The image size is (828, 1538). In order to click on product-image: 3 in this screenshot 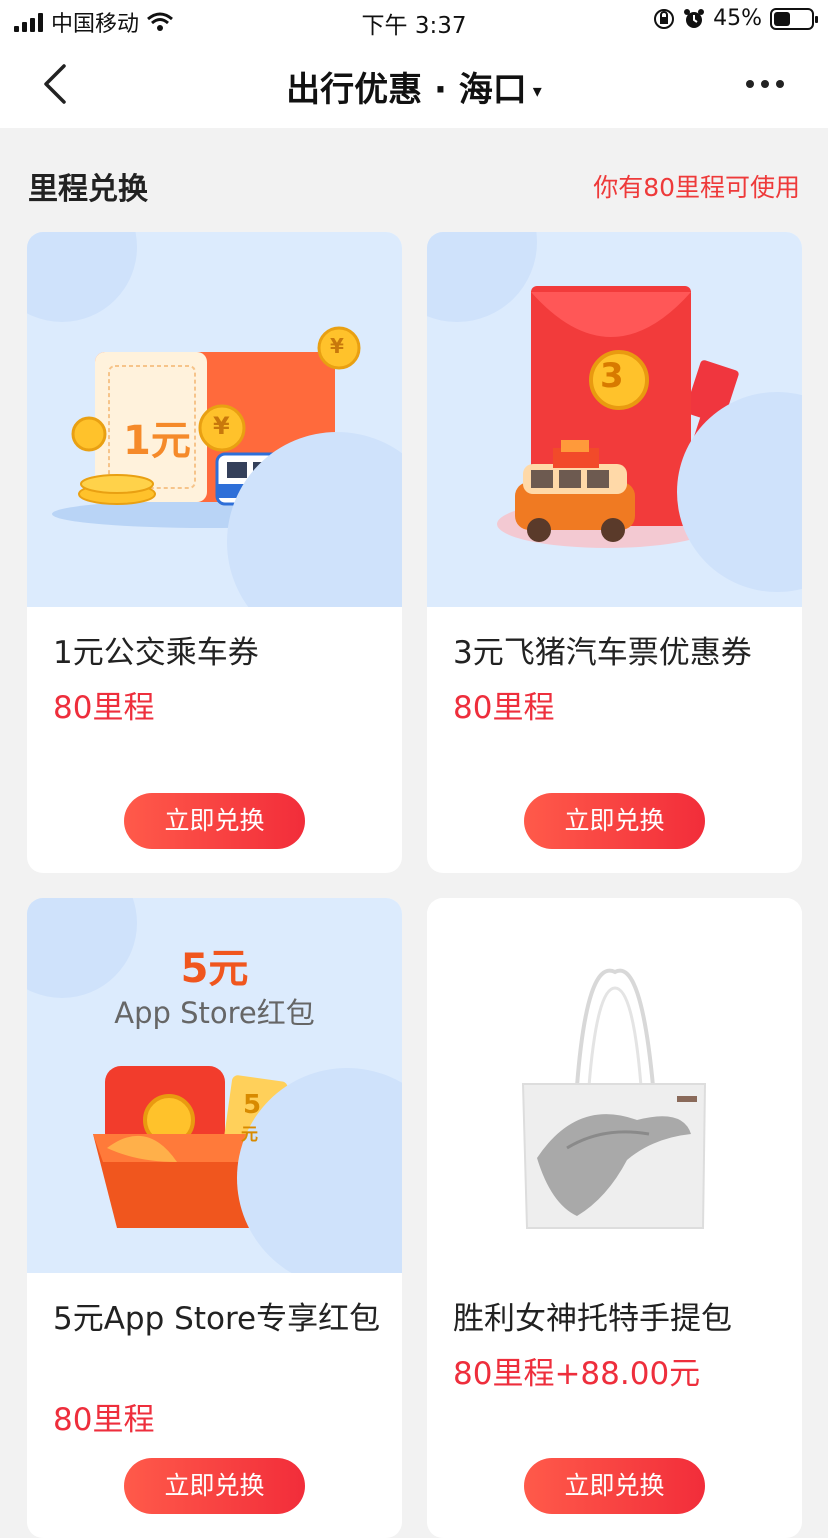, I will do `click(614, 419)`.